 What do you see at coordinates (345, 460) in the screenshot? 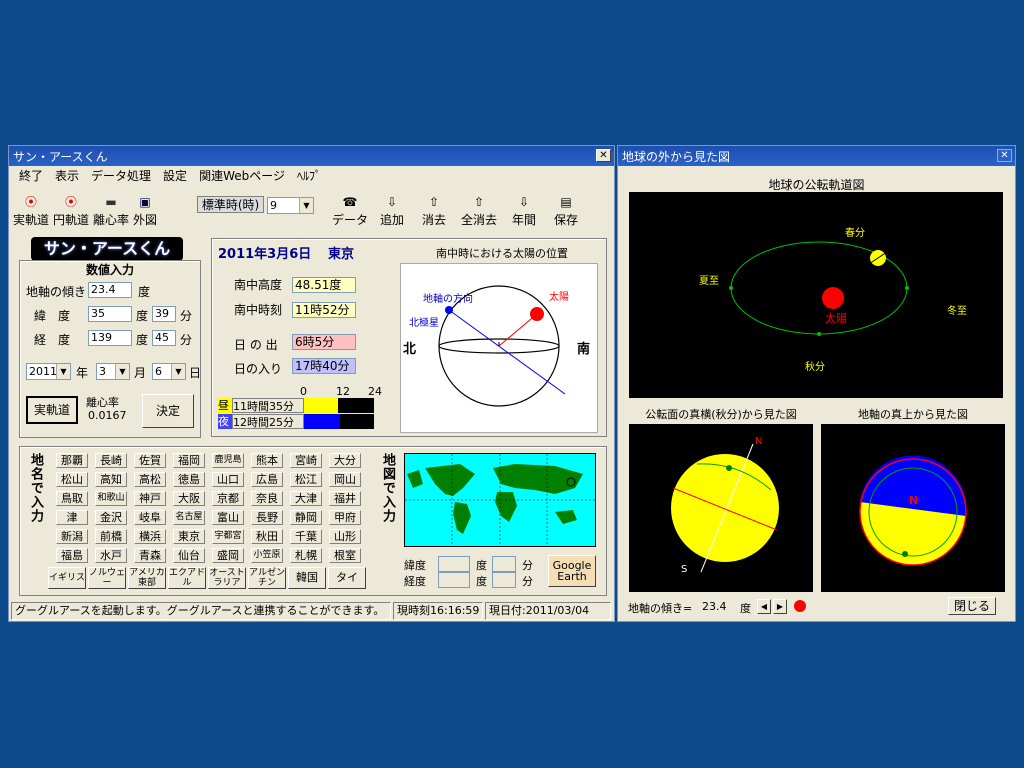
I see `city-button: 大分` at bounding box center [345, 460].